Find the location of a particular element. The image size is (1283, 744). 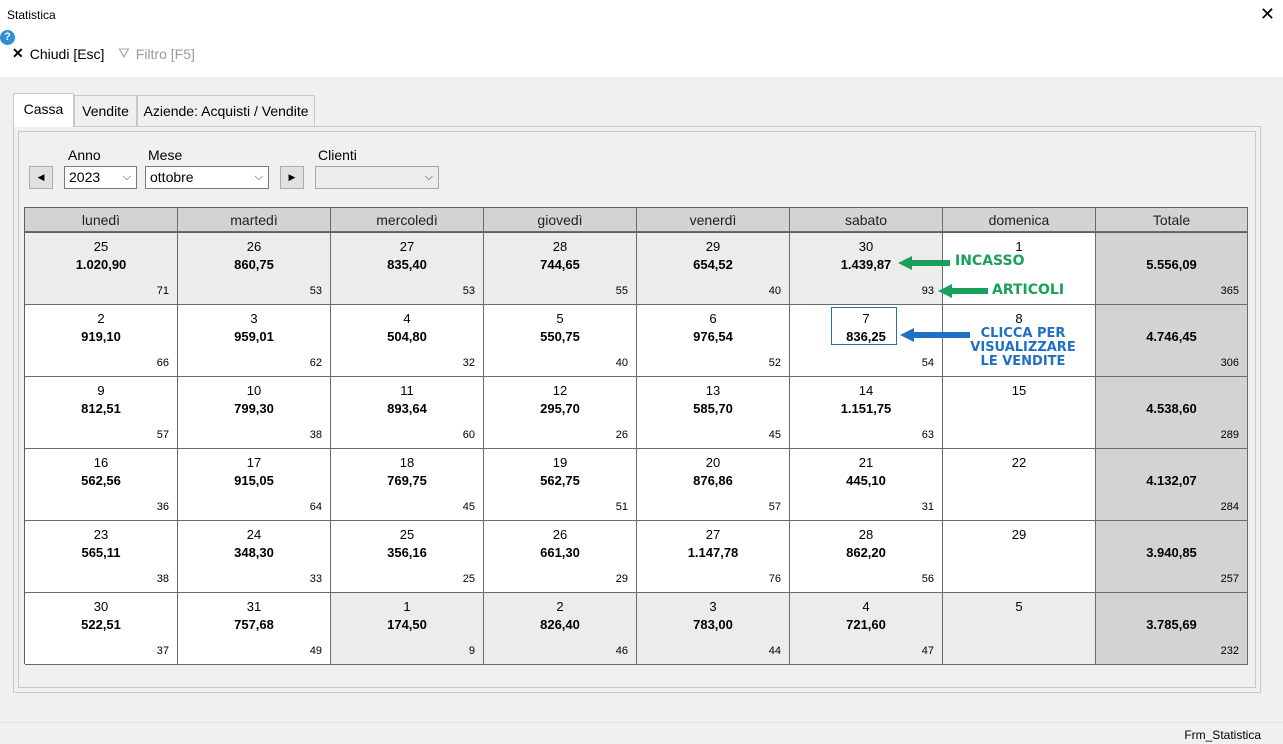

day-cell: 30 522,51 37 is located at coordinates (101, 629).